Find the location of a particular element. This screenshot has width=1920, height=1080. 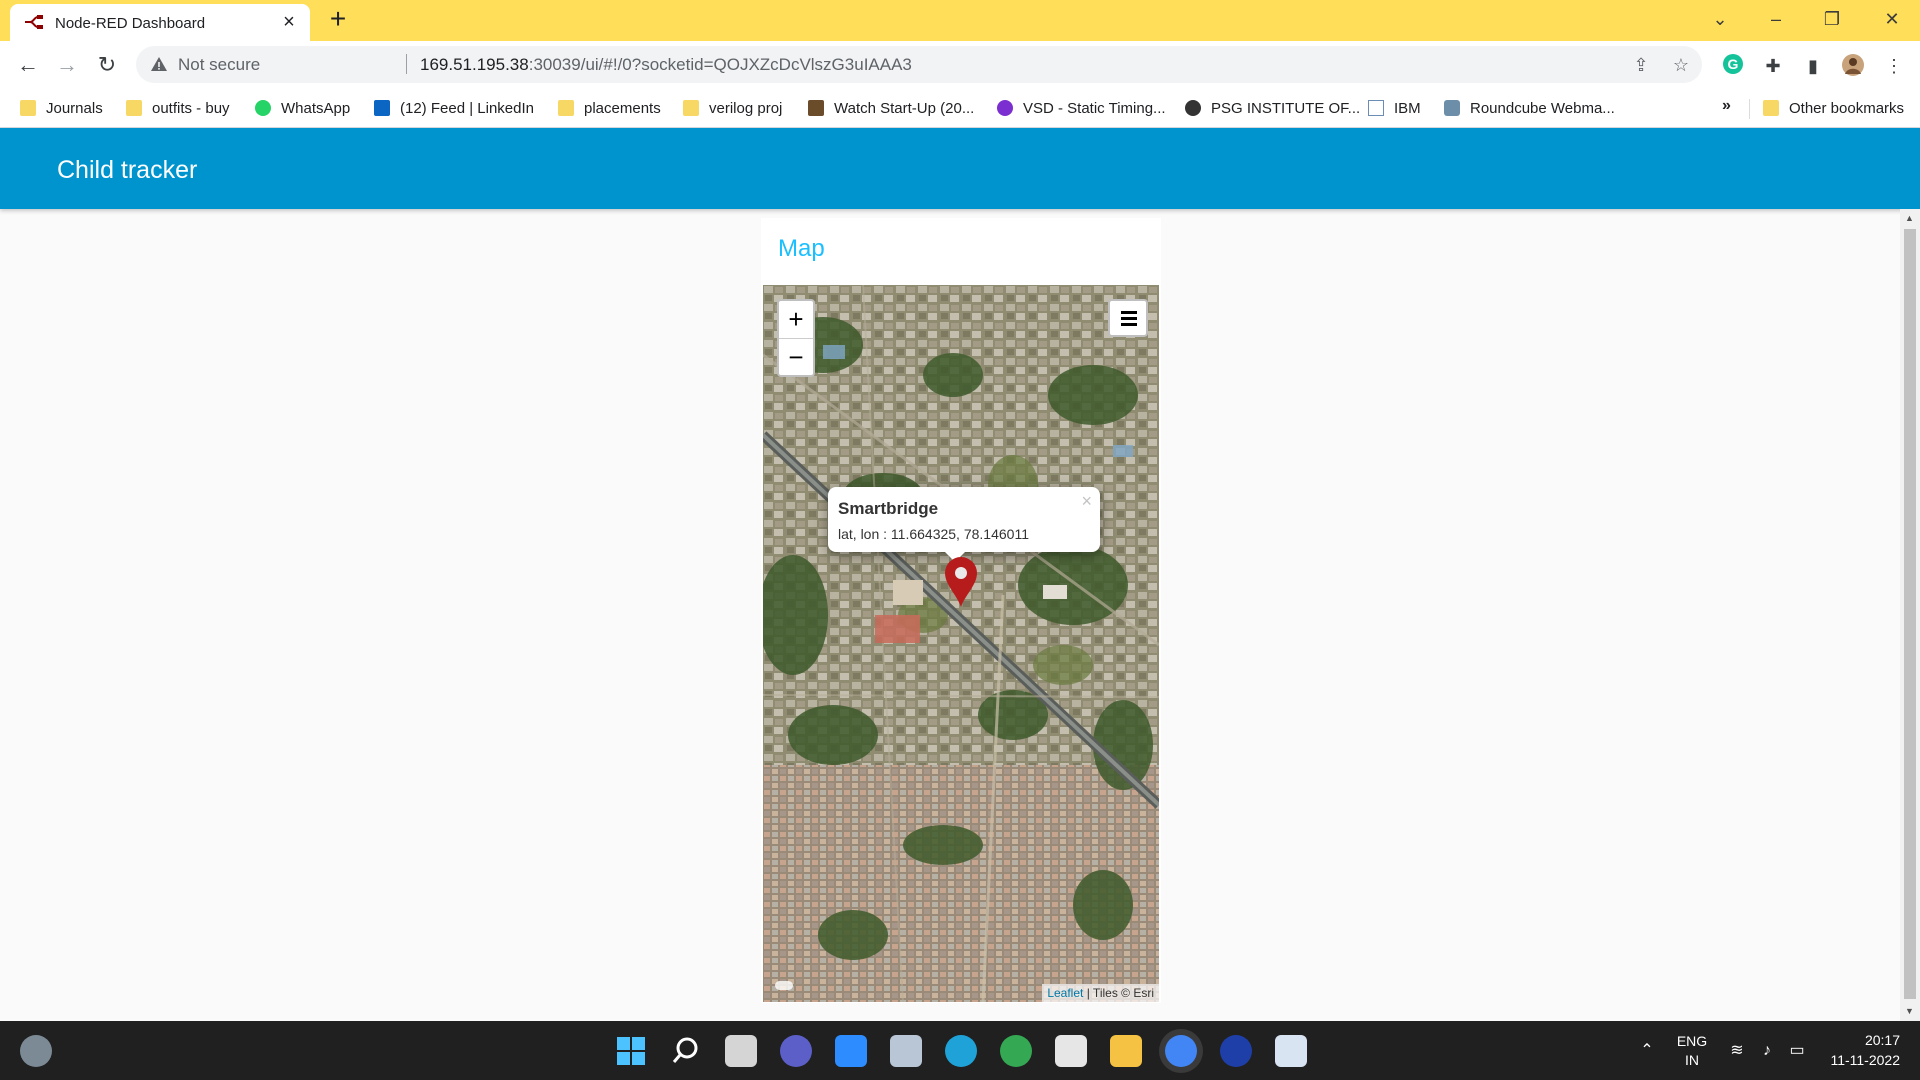

bookmark-label: Journals is located at coordinates (74, 108).